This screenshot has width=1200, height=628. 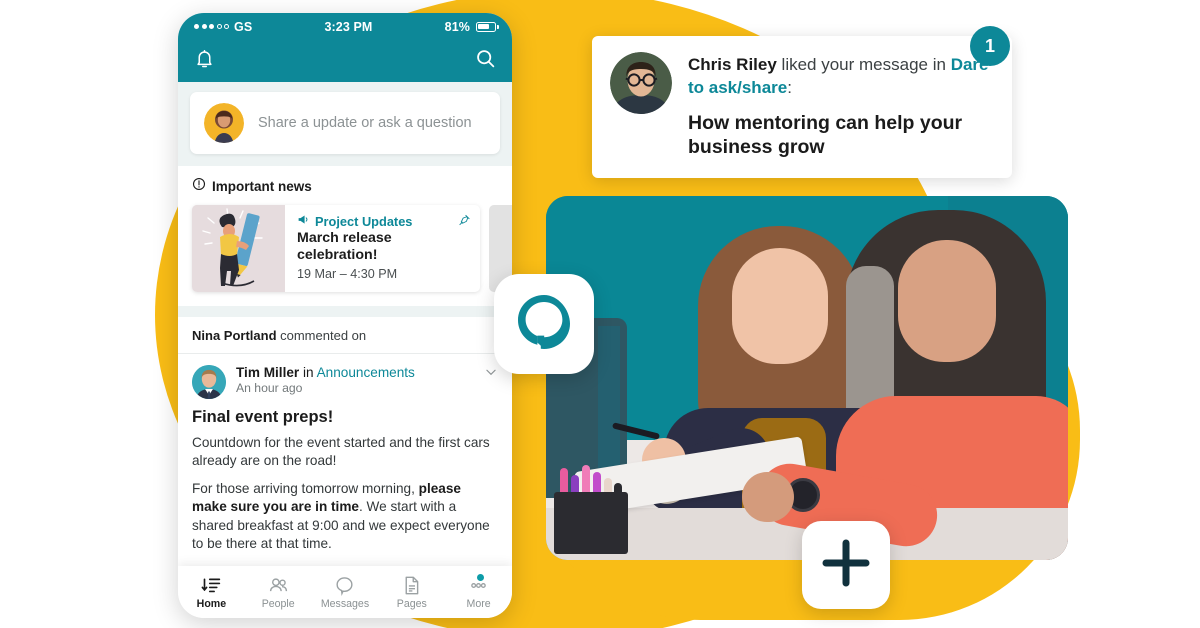 I want to click on news-card-channel-label: Project Updates, so click(x=364, y=221).